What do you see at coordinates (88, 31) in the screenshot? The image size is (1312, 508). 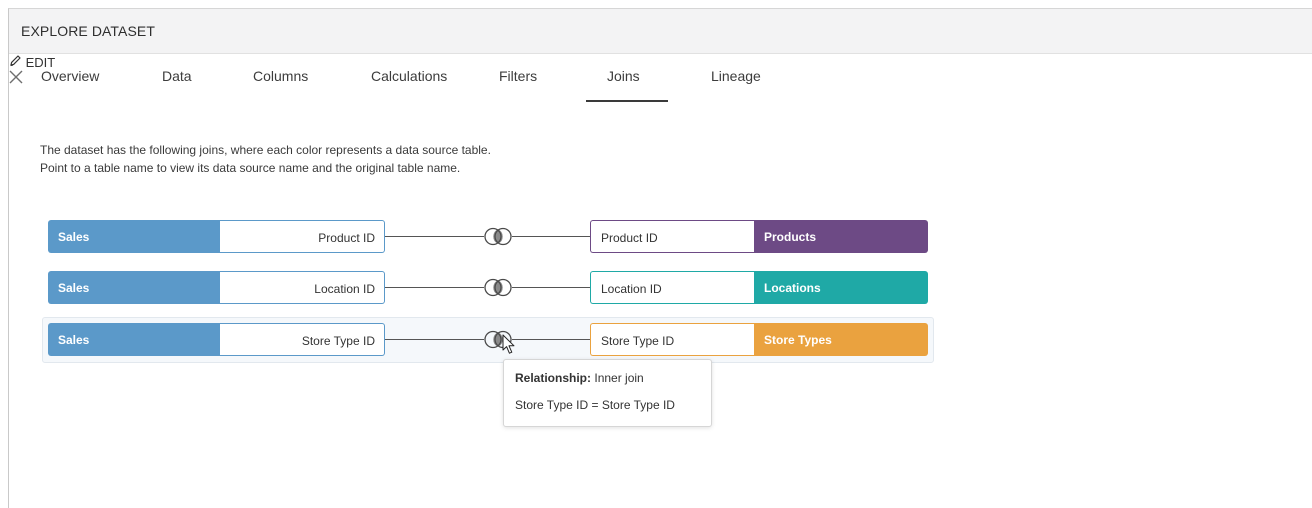 I see `dialog-title: EXPLORE DATASET` at bounding box center [88, 31].